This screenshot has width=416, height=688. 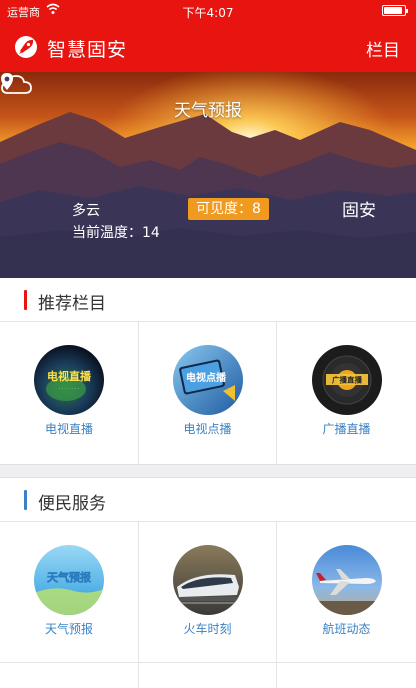 What do you see at coordinates (107, 233) in the screenshot?
I see `temperature-label: 当前温度：` at bounding box center [107, 233].